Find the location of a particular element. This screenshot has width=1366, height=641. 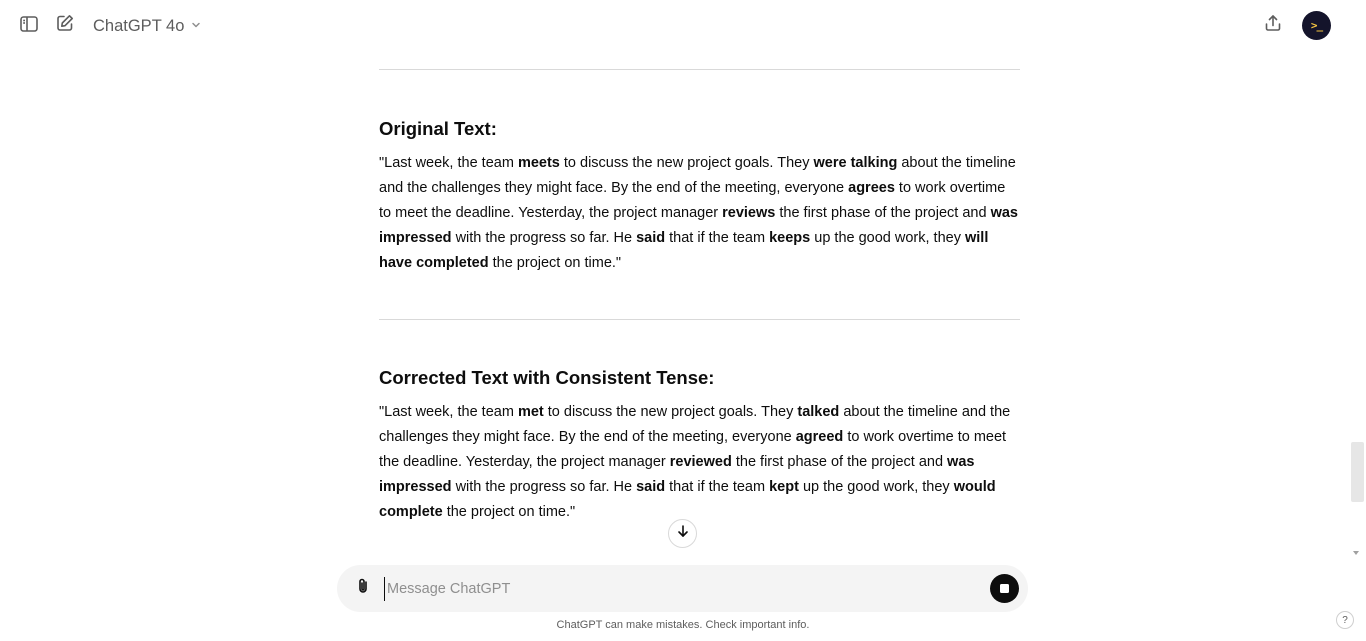

sidebar-icon is located at coordinates (29, 26).